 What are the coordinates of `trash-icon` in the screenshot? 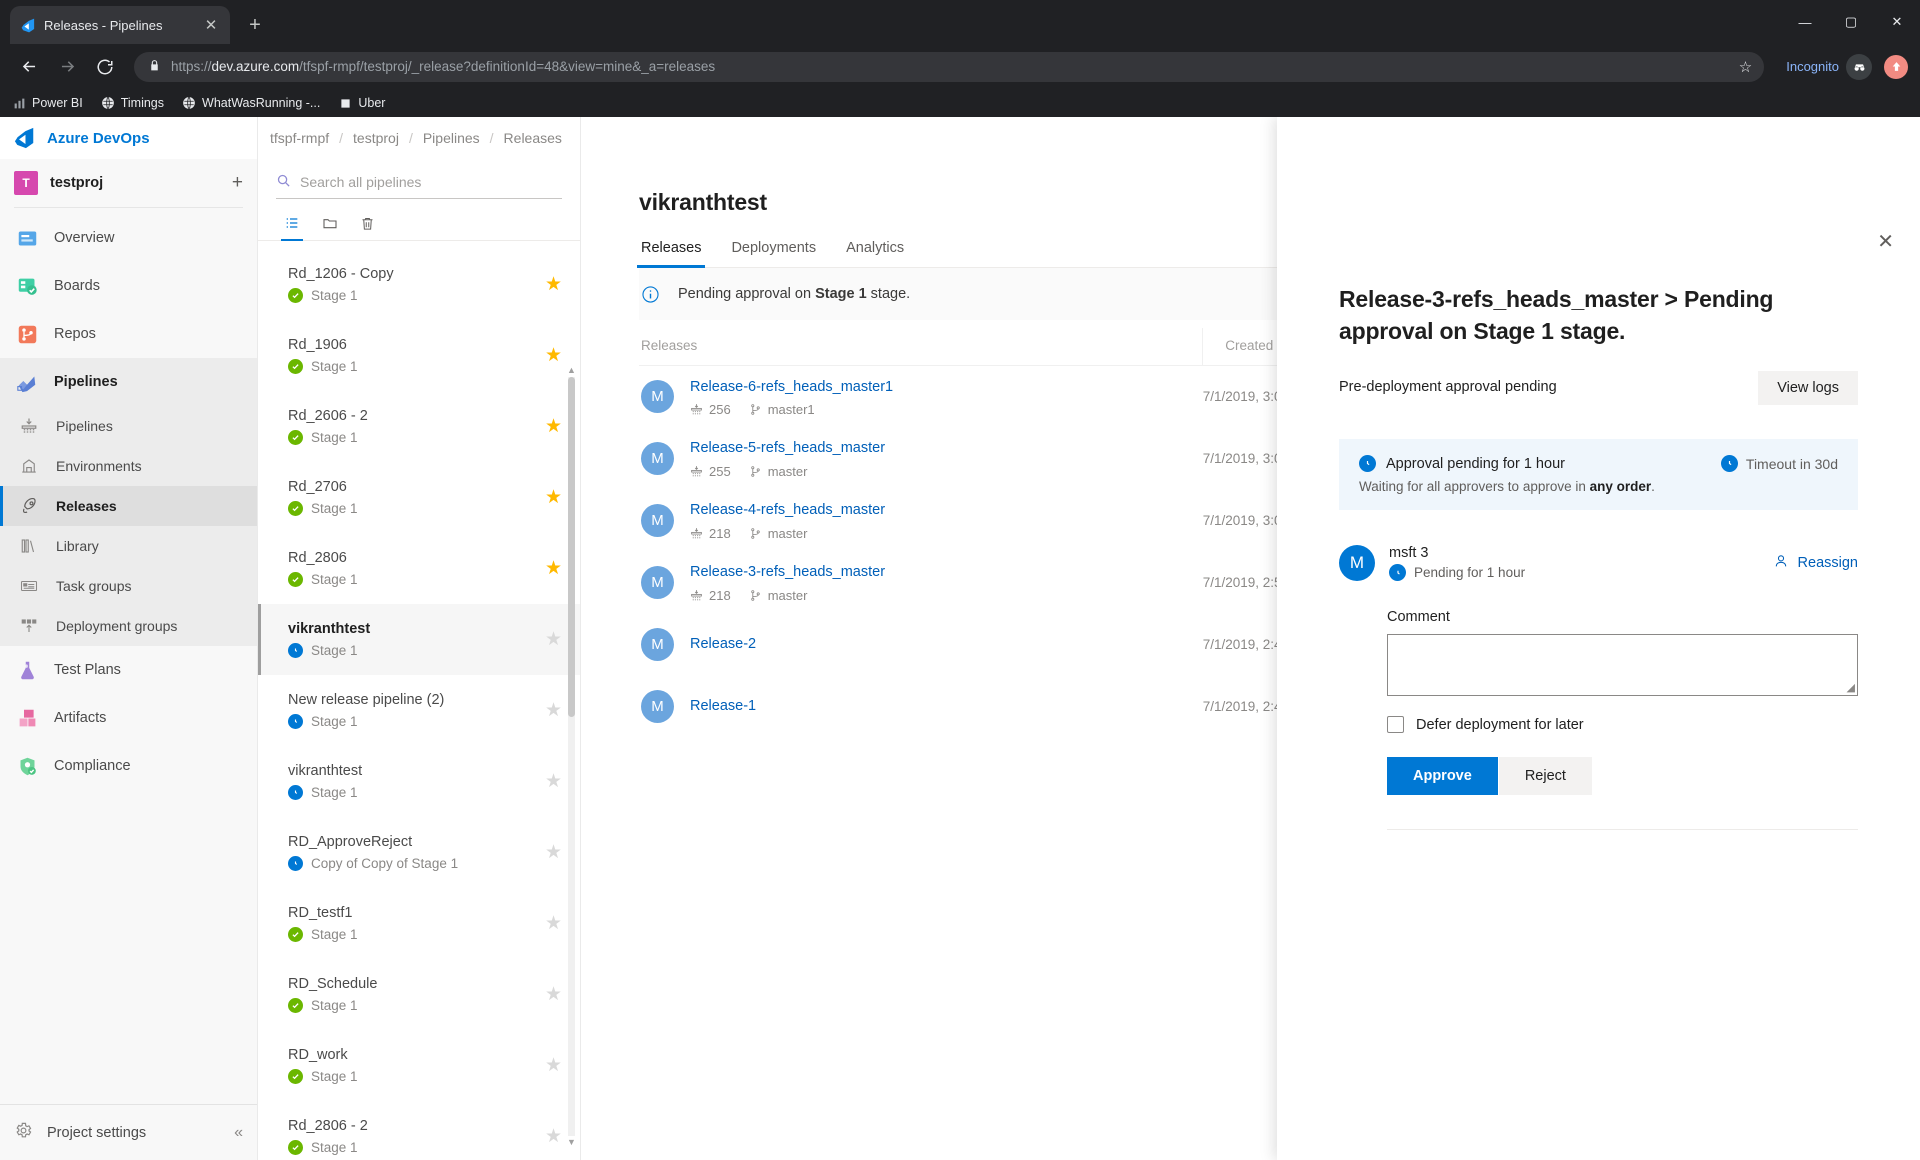 It's located at (367, 228).